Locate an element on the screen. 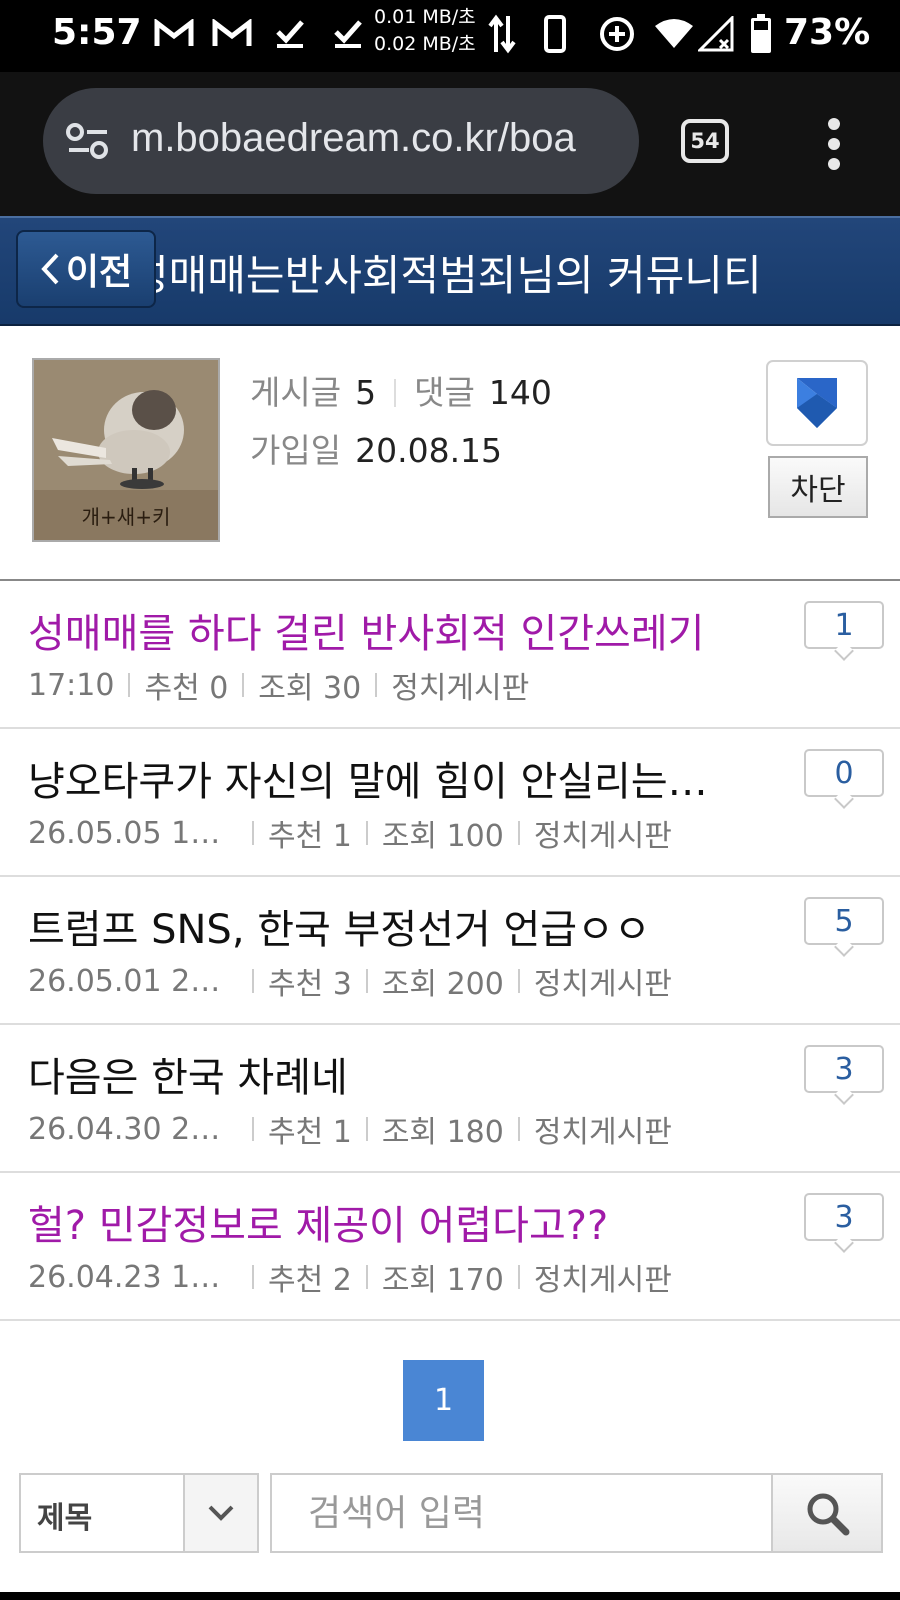  community-title: 성매매는반사회적범죄님의 커뮤니티 is located at coordinates (446, 275).